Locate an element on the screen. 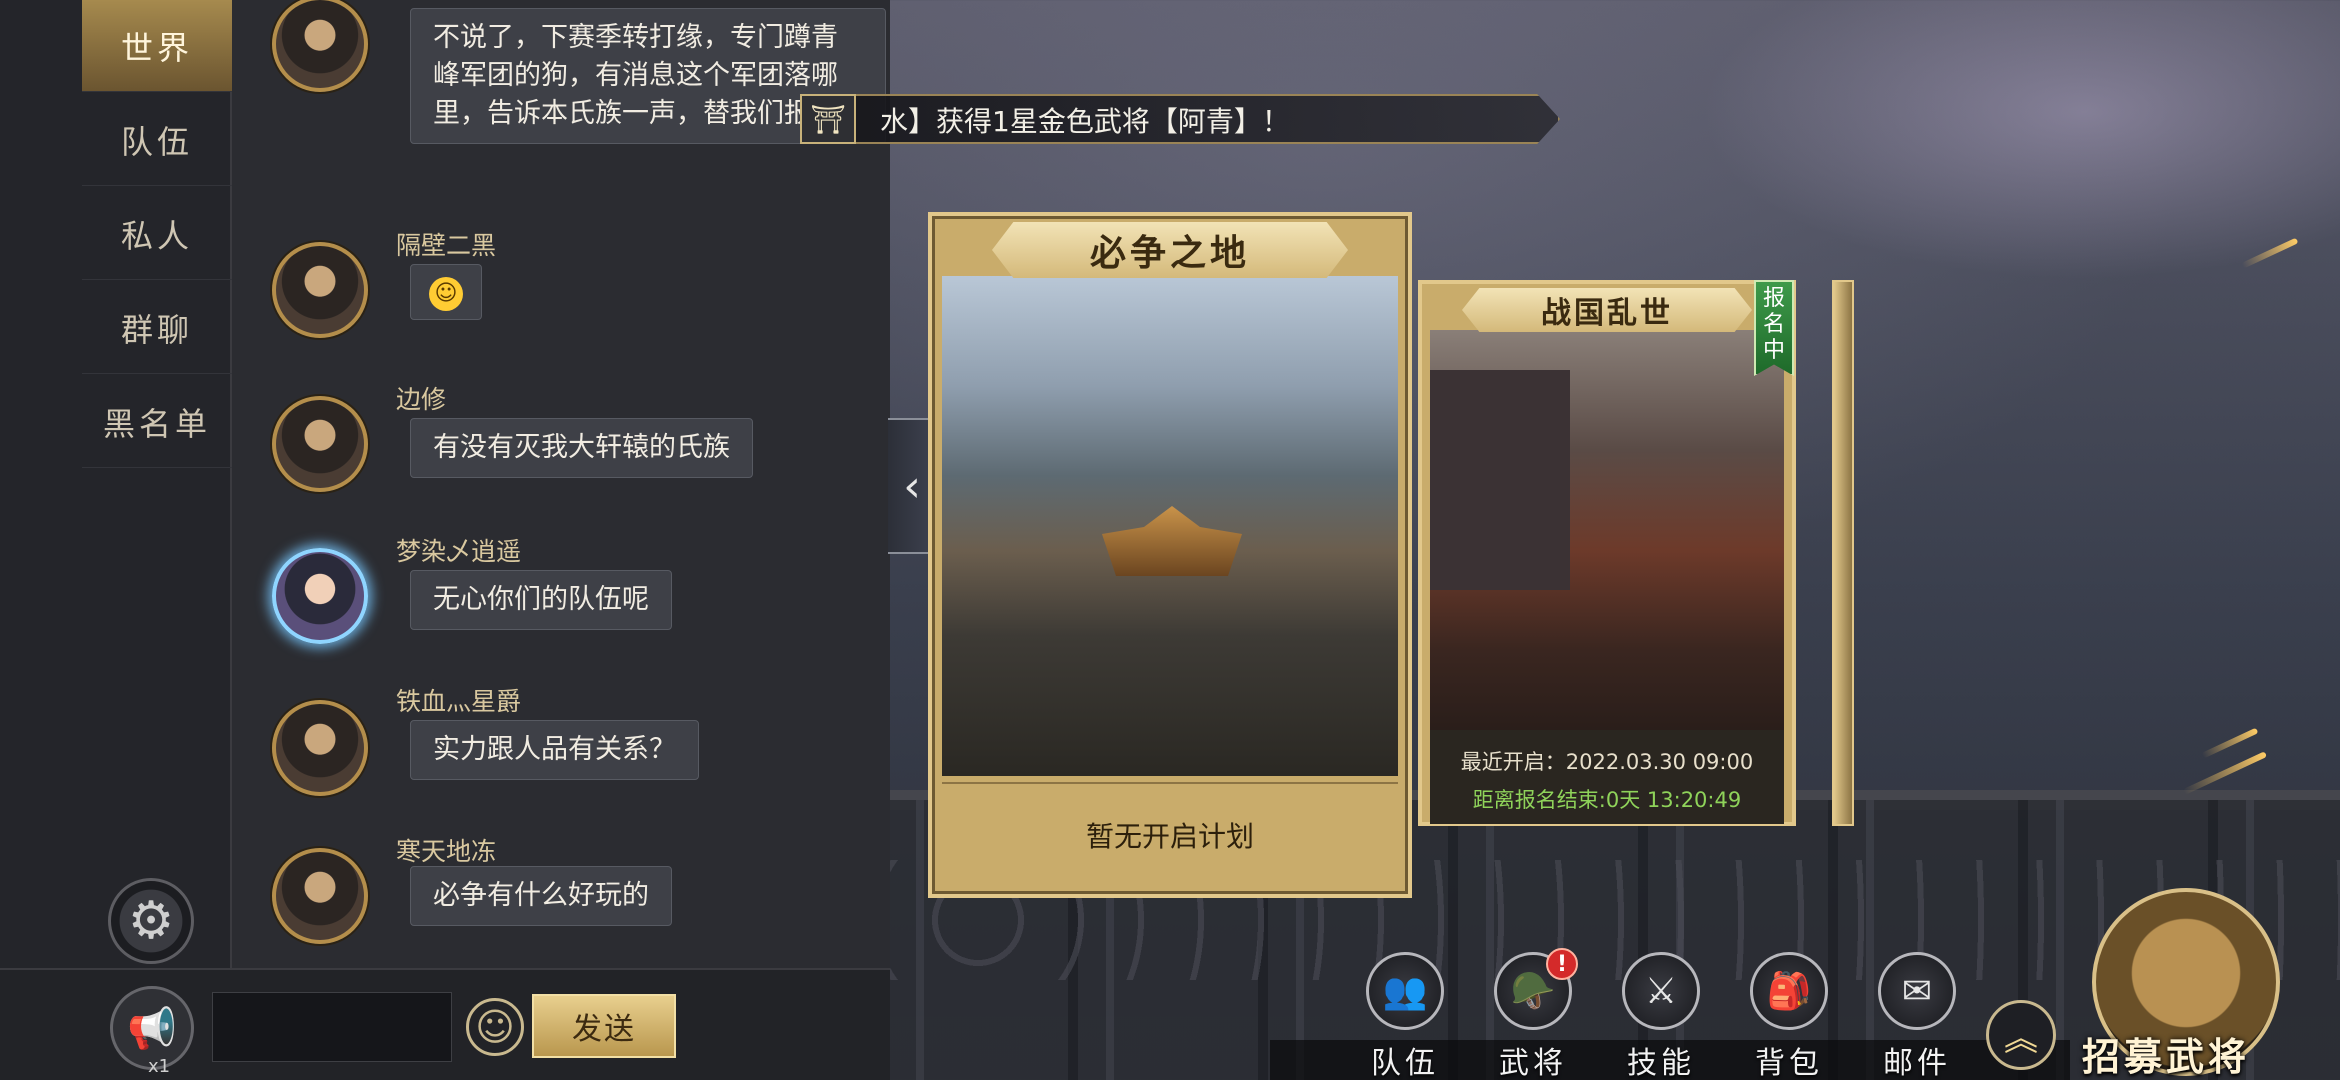 The image size is (2340, 1080). gear-icon: ⚙ is located at coordinates (151, 921).